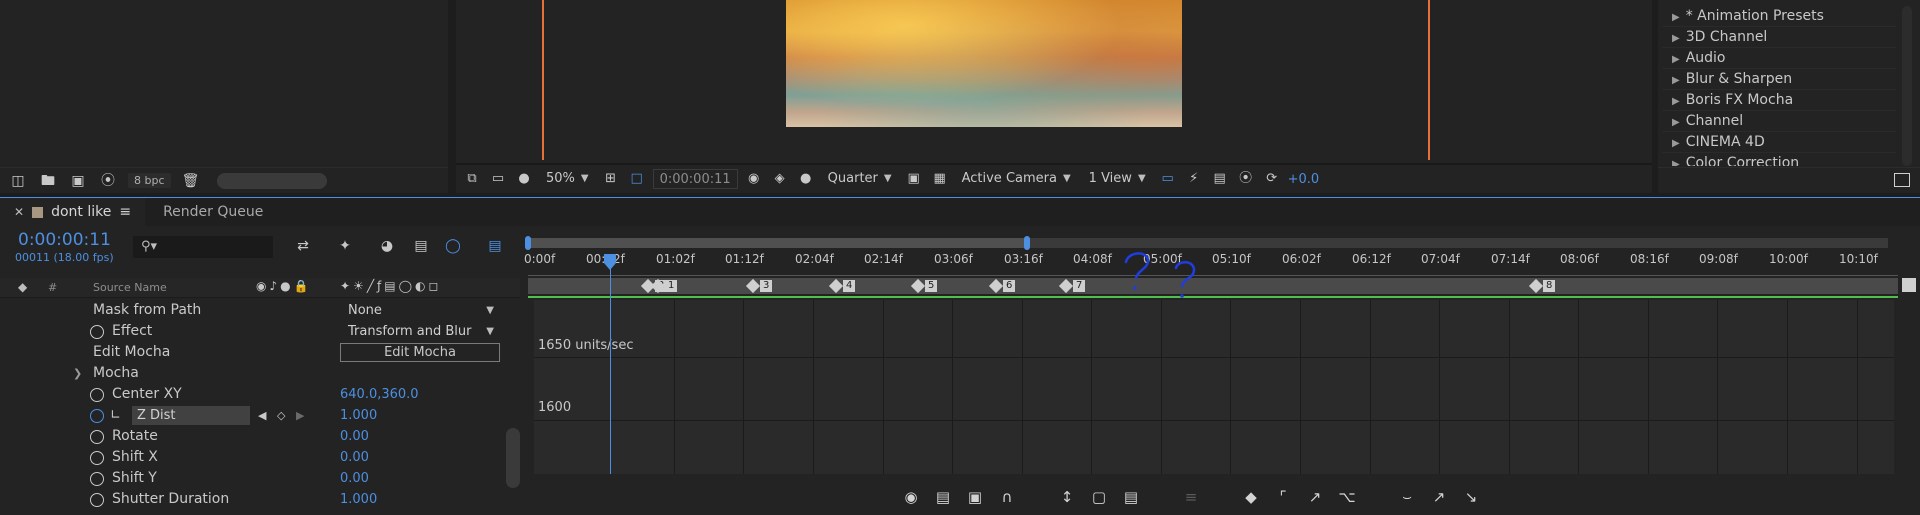 This screenshot has width=1920, height=515. Describe the element at coordinates (513, 458) in the screenshot. I see `property-list-scrollbar` at that location.